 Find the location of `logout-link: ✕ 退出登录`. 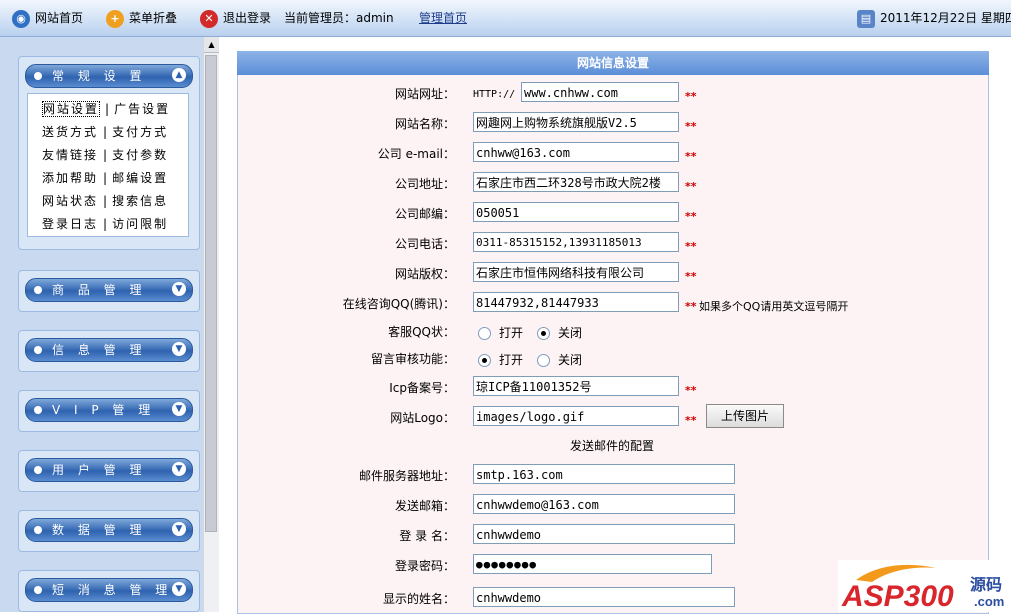

logout-link: ✕ 退出登录 is located at coordinates (235, 18).